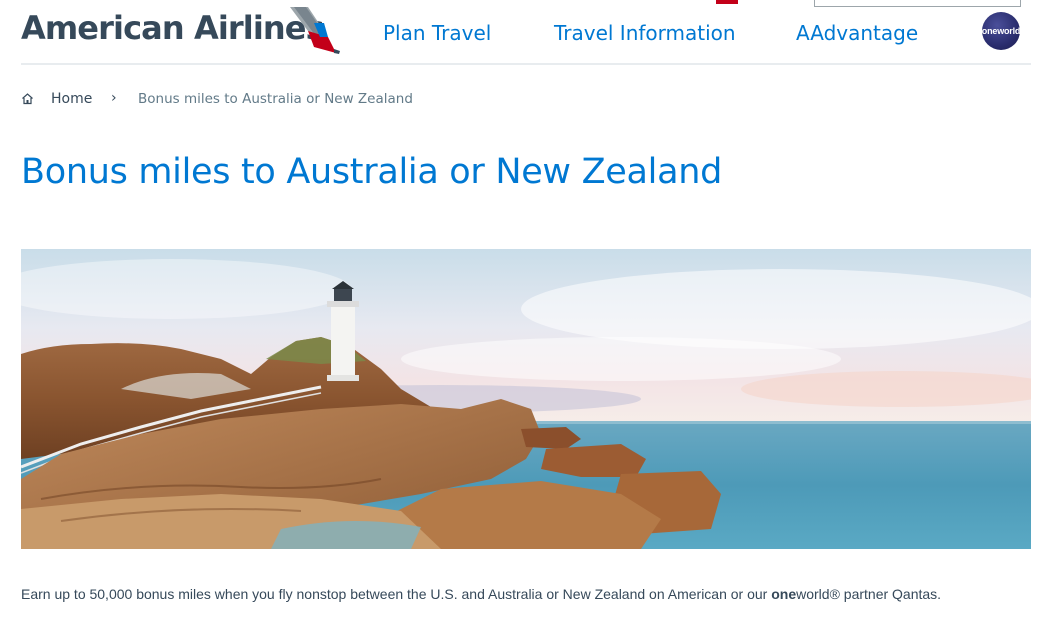 This screenshot has height=620, width=1049. What do you see at coordinates (917, 3) in the screenshot?
I see `search-input` at bounding box center [917, 3].